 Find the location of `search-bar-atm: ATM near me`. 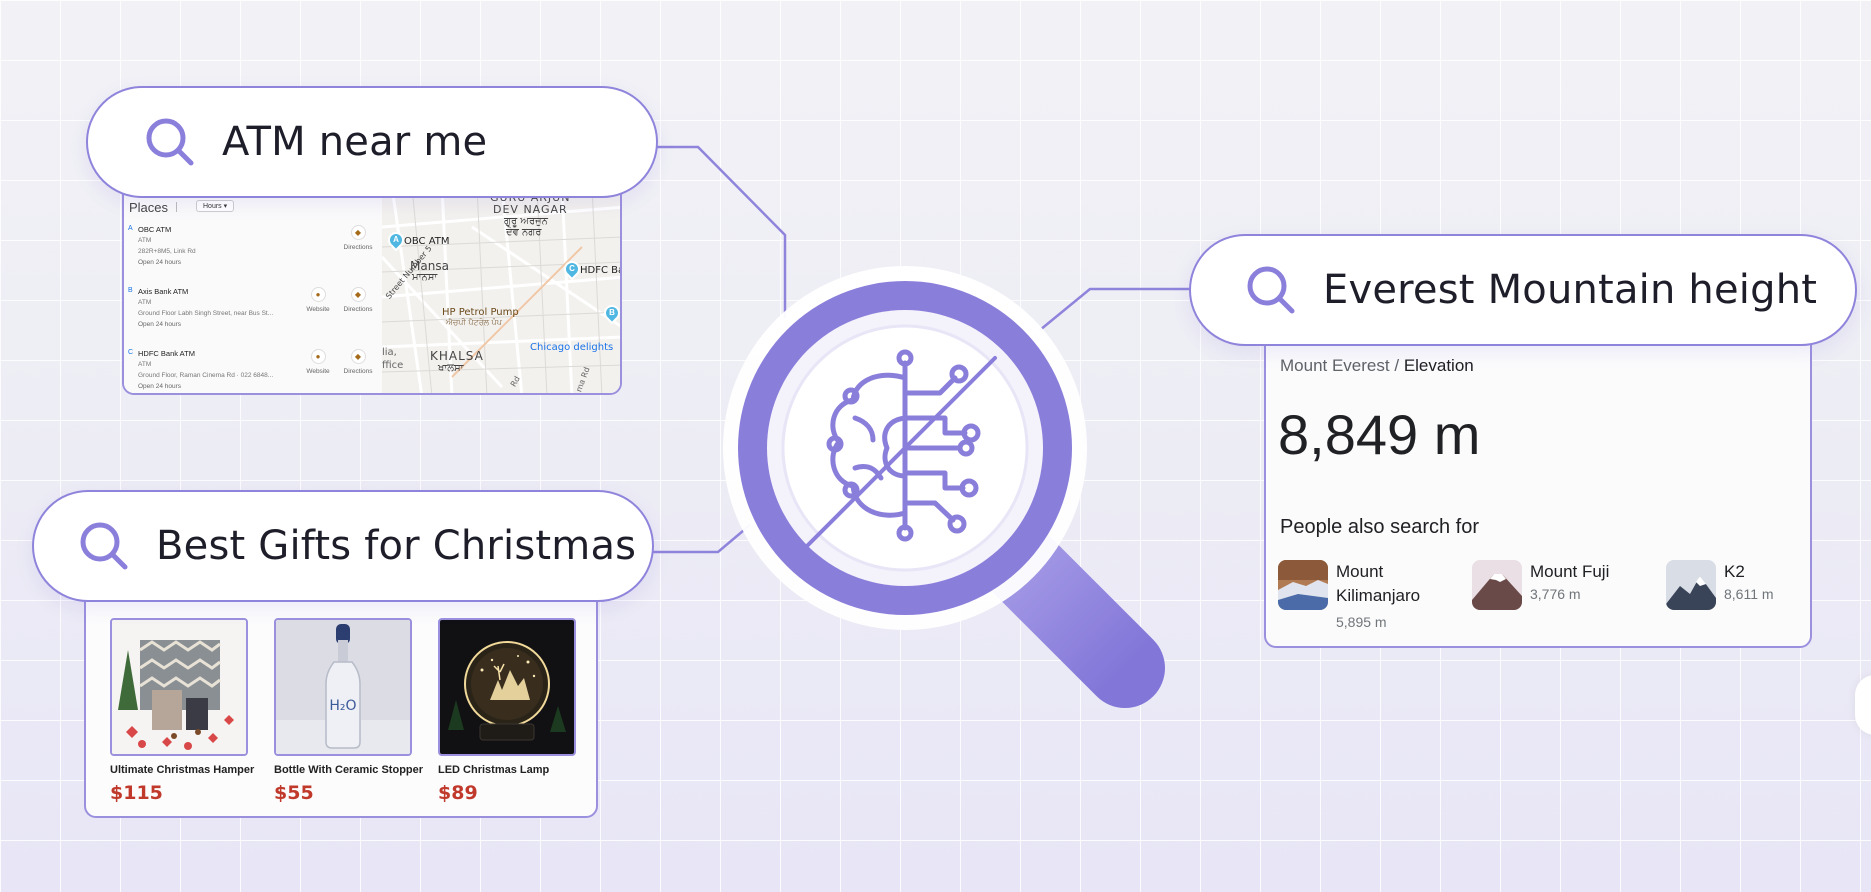

search-bar-atm: ATM near me is located at coordinates (372, 142).